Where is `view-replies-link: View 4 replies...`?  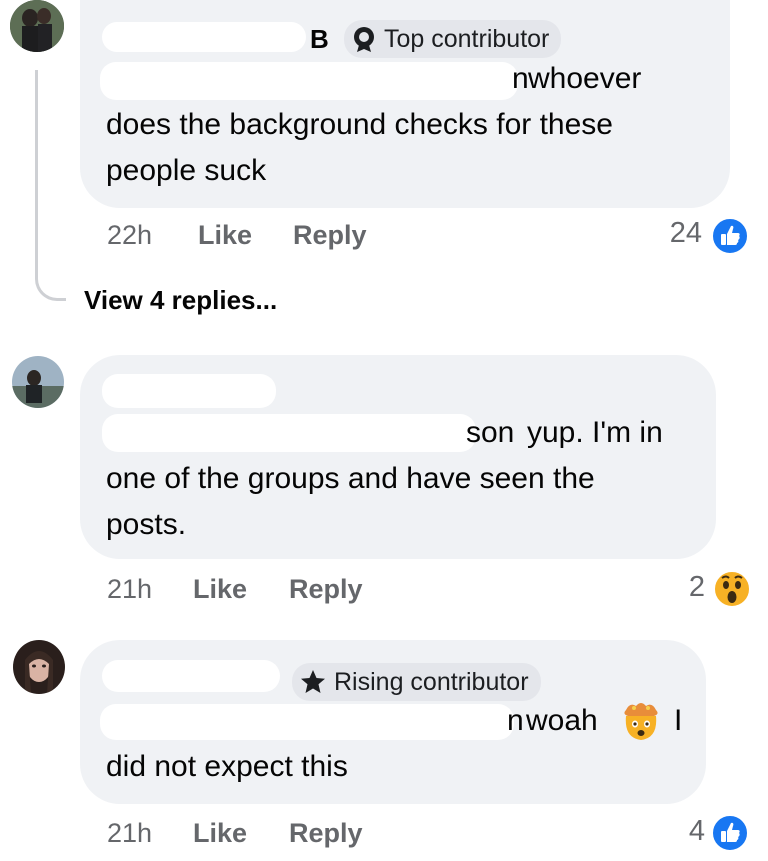
view-replies-link: View 4 replies... is located at coordinates (180, 300).